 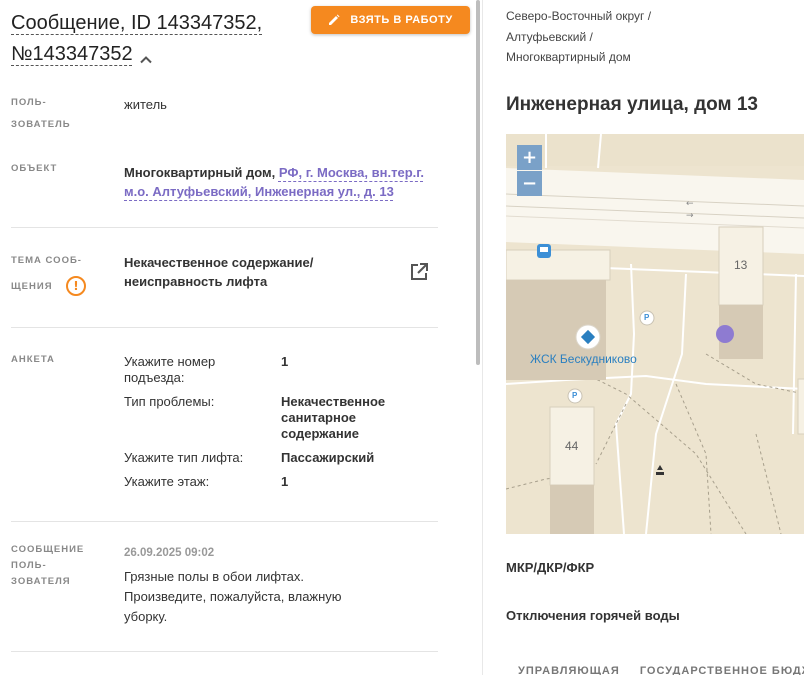 I want to click on take-to-work-button: ВЗЯТЬ В РАБОТУ, so click(x=390, y=20).